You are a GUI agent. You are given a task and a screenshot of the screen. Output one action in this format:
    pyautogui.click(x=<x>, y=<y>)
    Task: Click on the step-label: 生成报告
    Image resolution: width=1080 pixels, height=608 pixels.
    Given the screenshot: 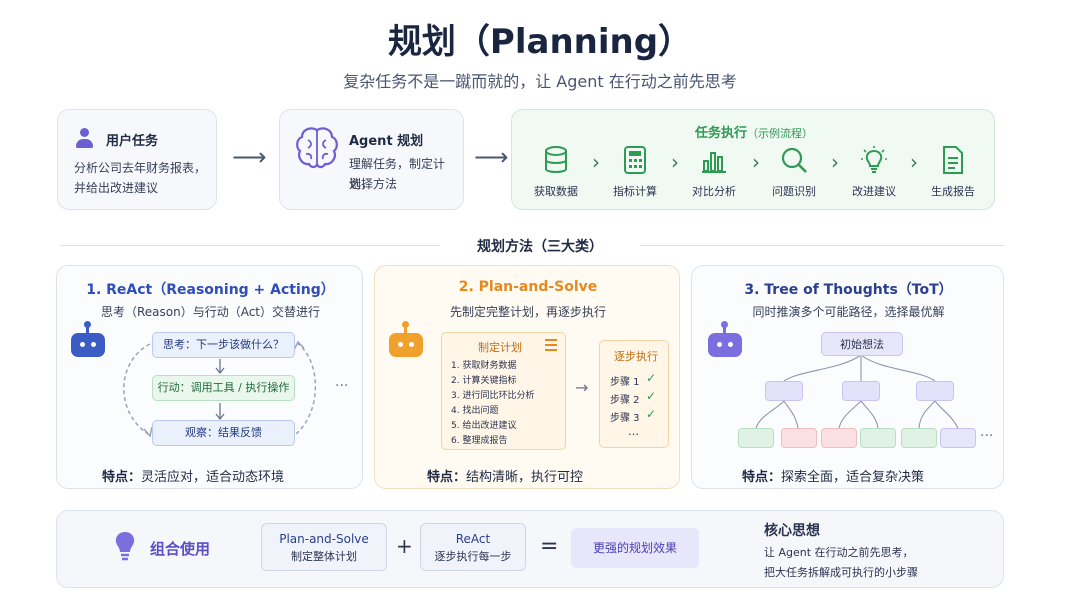 What is the action you would take?
    pyautogui.click(x=953, y=191)
    